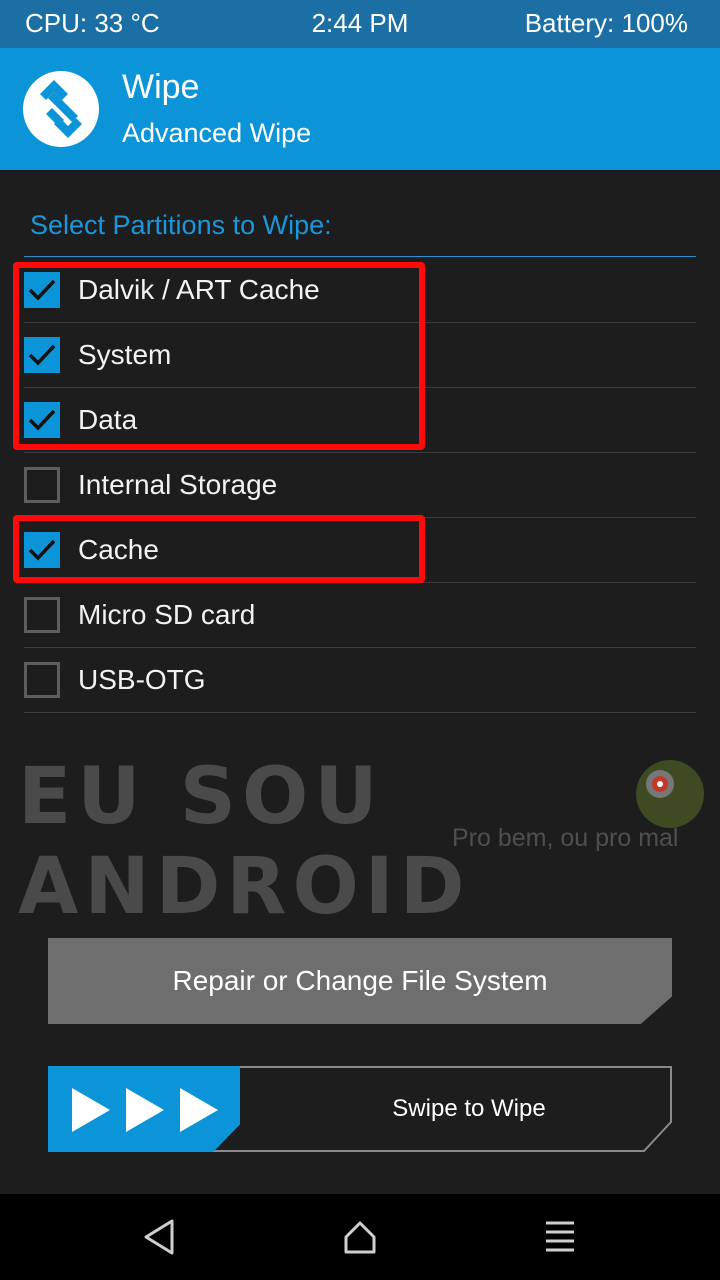  What do you see at coordinates (670, 794) in the screenshot?
I see `android-mascot-icon` at bounding box center [670, 794].